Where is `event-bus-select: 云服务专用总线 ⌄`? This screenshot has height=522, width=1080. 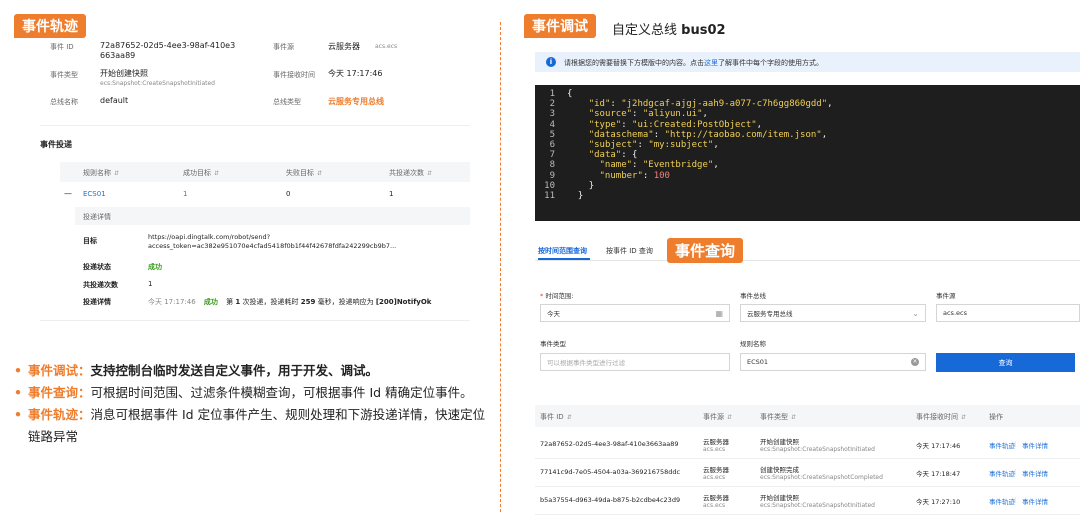
event-bus-select: 云服务专用总线 ⌄ is located at coordinates (833, 313).